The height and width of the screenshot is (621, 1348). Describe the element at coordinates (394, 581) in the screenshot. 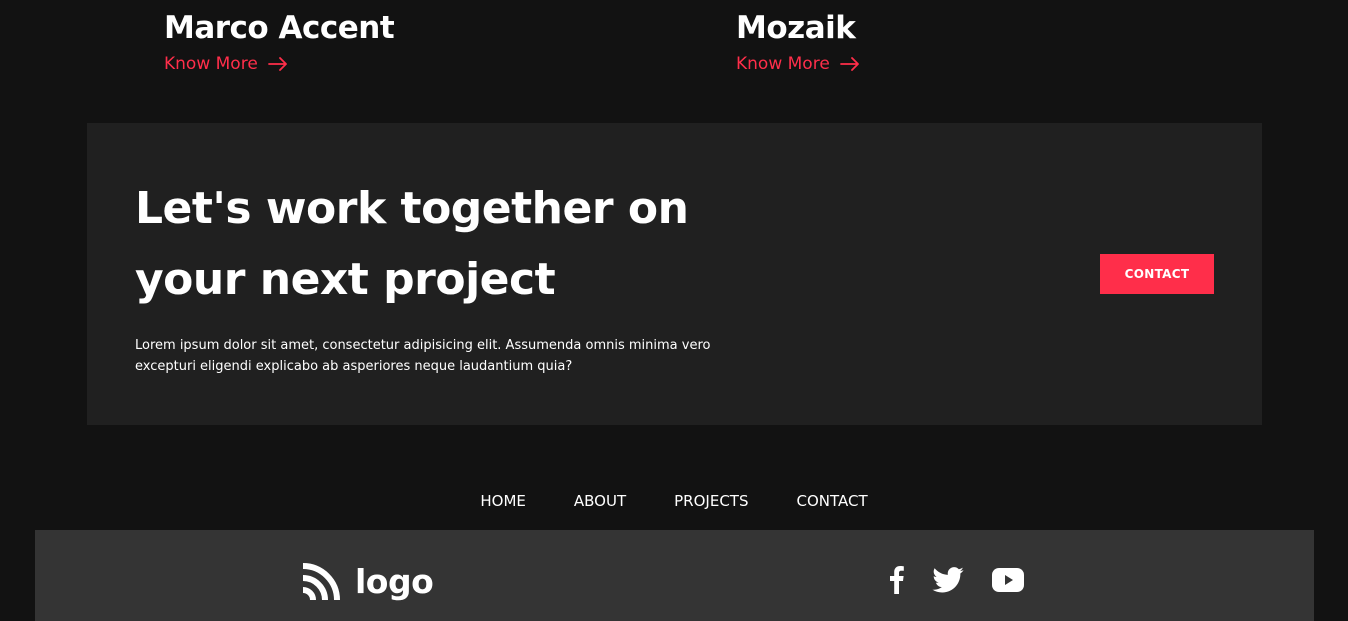

I see `logo-text: logo` at that location.